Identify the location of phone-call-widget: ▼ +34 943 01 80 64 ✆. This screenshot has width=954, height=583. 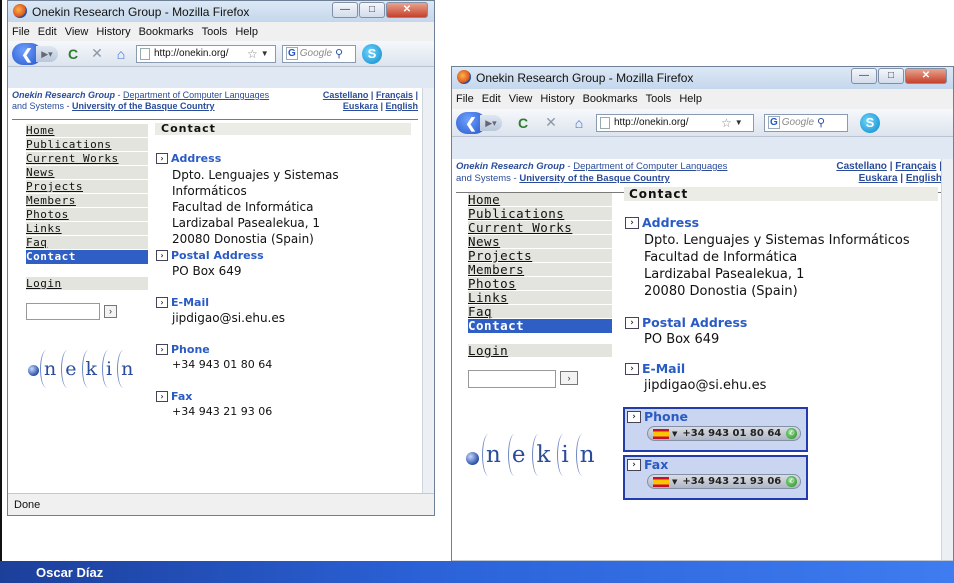
(724, 433).